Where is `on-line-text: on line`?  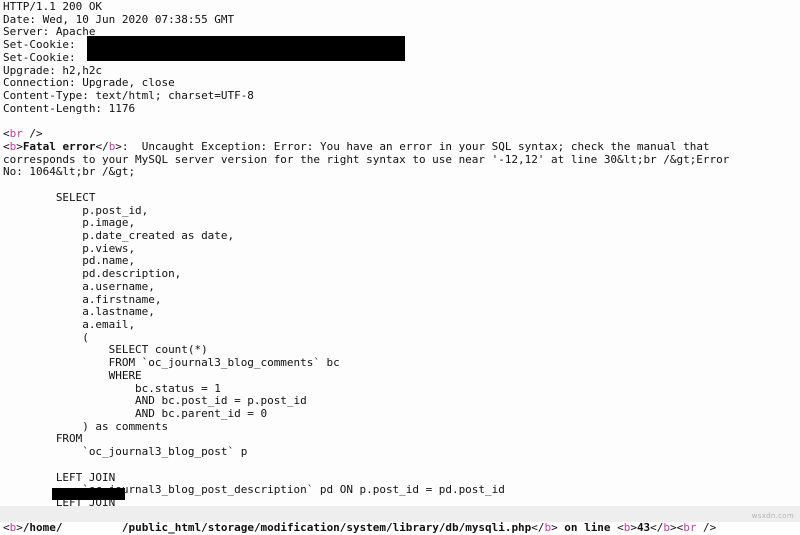
on-line-text: on line is located at coordinates (587, 528).